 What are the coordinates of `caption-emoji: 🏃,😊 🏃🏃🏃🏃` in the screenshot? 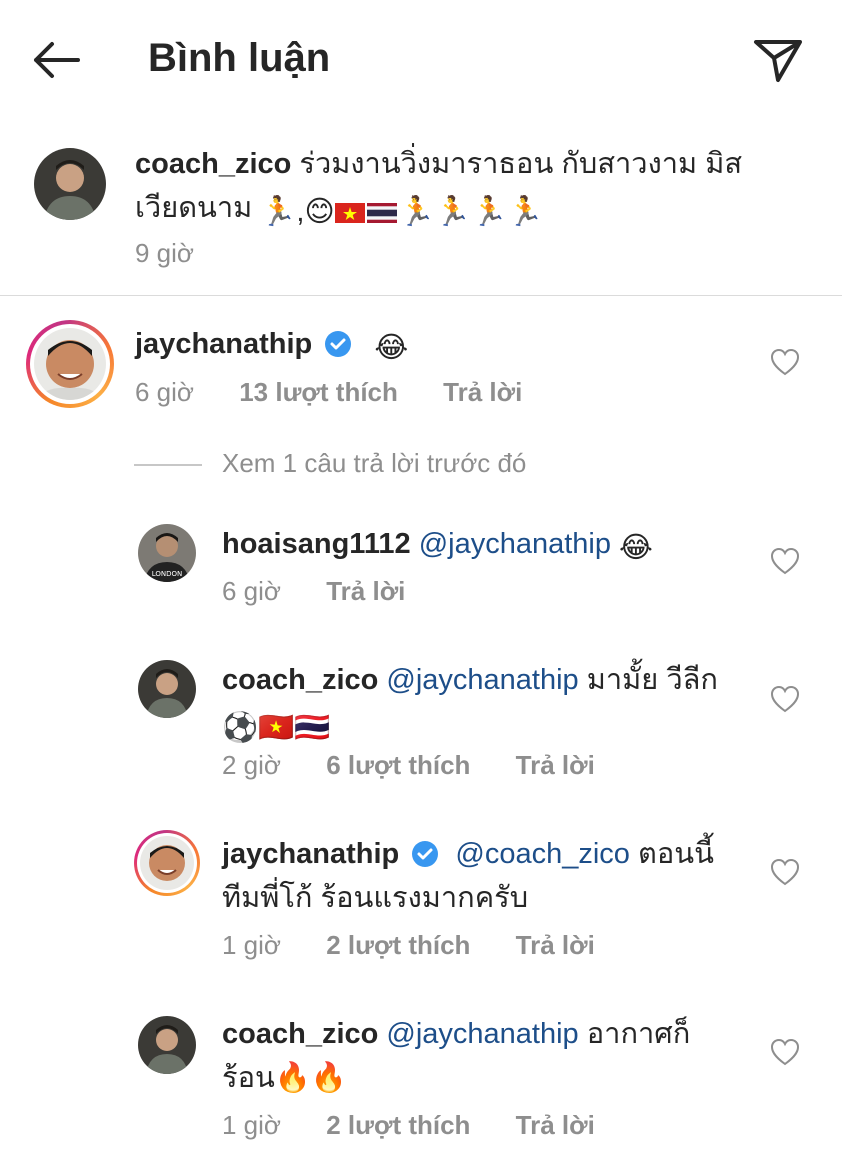 It's located at (401, 212).